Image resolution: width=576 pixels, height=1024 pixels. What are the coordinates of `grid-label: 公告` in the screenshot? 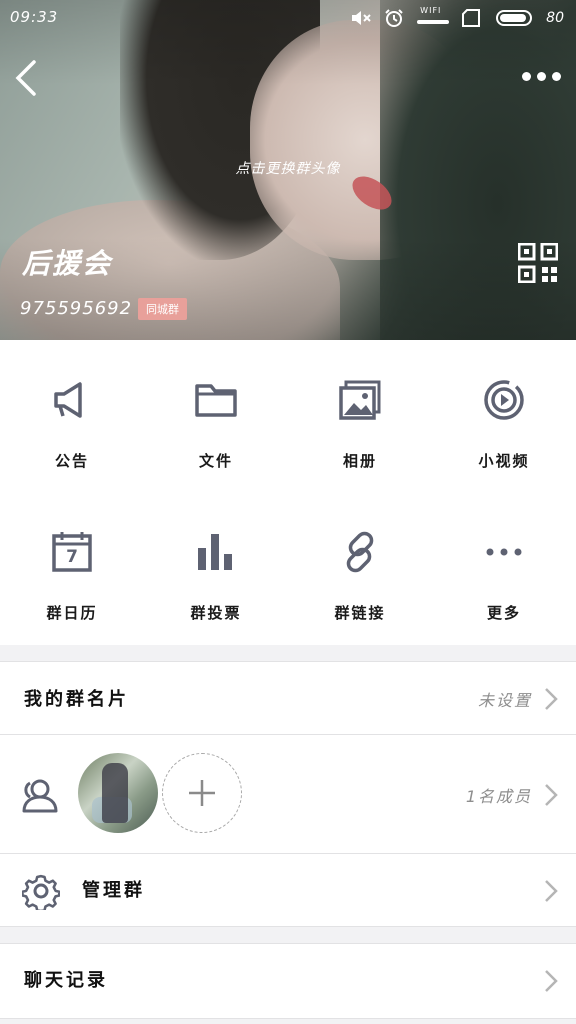 It's located at (71, 461).